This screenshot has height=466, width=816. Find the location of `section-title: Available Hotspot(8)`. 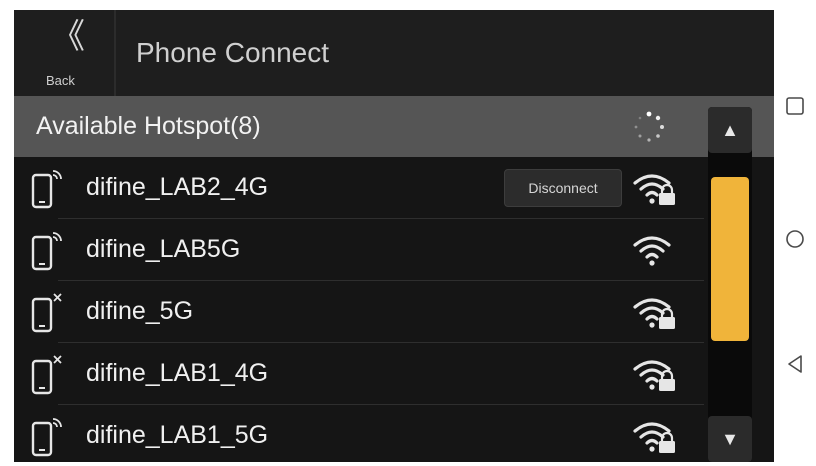

section-title: Available Hotspot(8) is located at coordinates (148, 126).